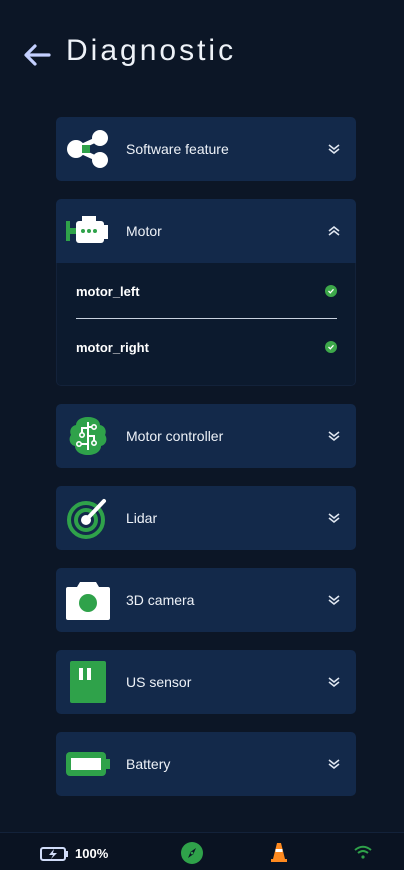 The image size is (404, 870). Describe the element at coordinates (74, 853) in the screenshot. I see `battery-status: 100%` at that location.